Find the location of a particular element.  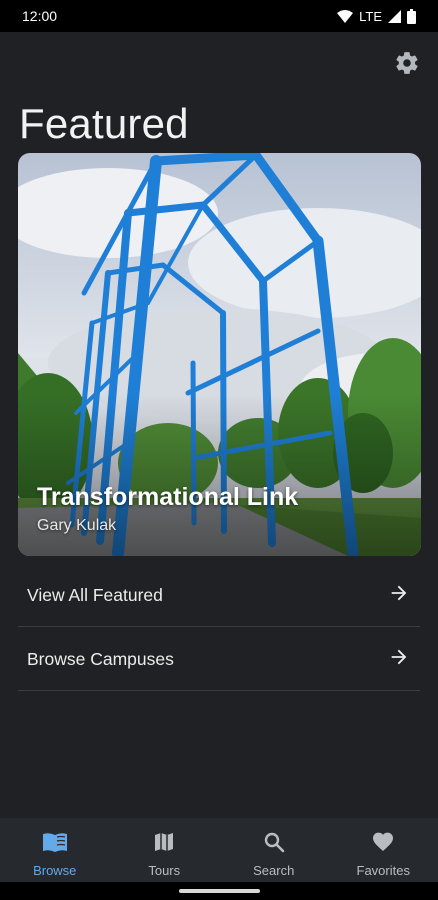

browse-campuses-label: Browse Campuses is located at coordinates (100, 658).